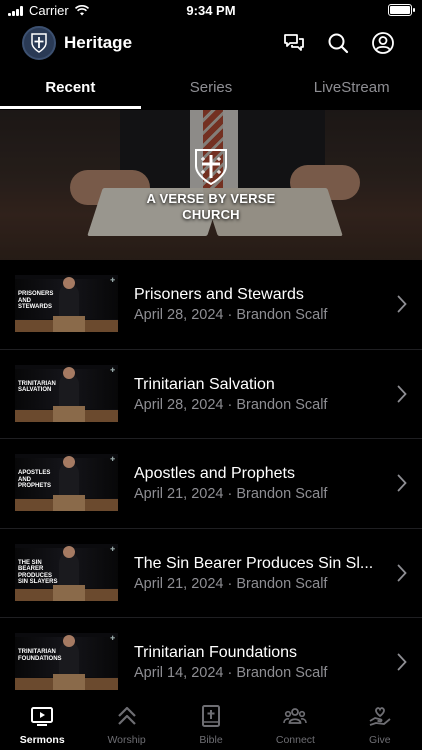 The image size is (422, 750). Describe the element at coordinates (295, 716) in the screenshot. I see `people-icon` at that location.